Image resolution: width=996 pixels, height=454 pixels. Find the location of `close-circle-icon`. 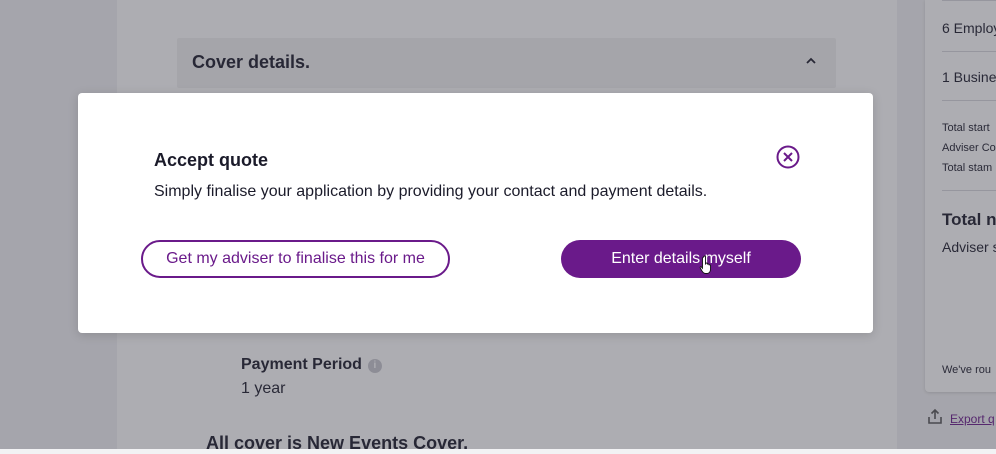

close-circle-icon is located at coordinates (788, 157).